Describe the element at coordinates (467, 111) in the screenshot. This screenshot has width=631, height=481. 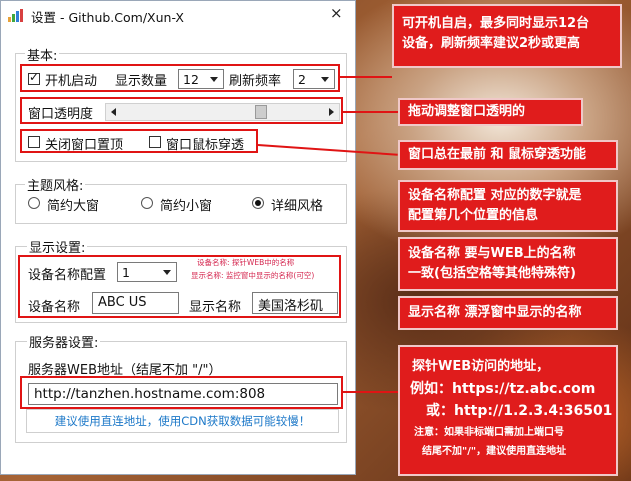
I see `callout-opacity-text: 拖动调整窗口透明的` at that location.